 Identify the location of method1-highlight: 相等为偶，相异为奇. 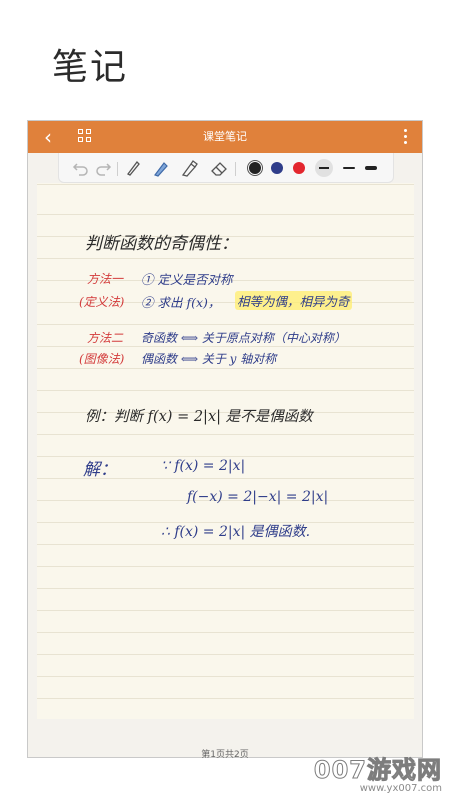
(293, 300).